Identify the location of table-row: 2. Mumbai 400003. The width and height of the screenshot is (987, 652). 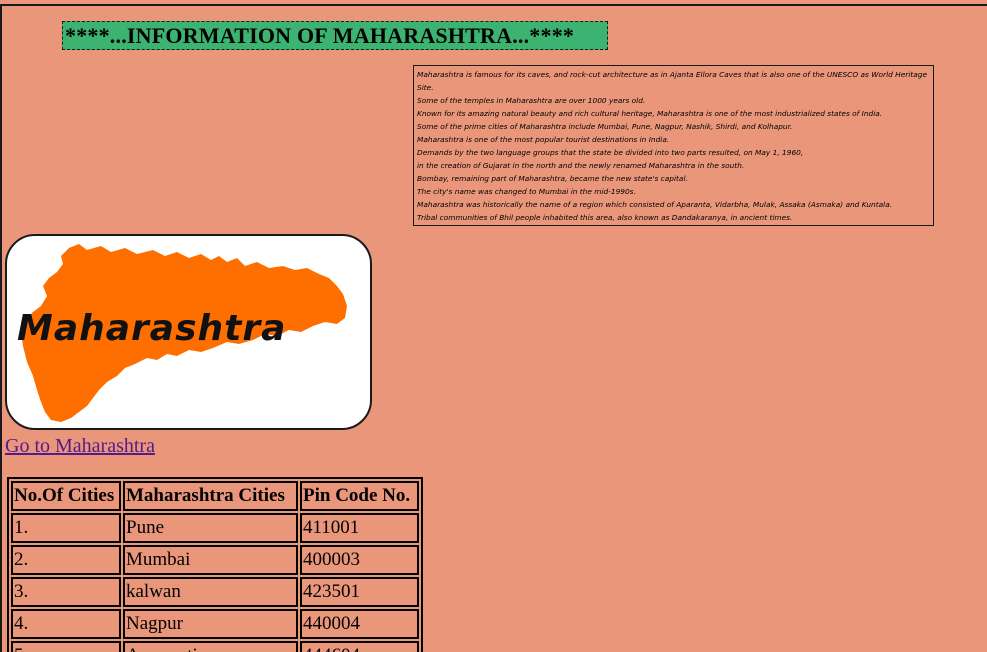
(215, 560).